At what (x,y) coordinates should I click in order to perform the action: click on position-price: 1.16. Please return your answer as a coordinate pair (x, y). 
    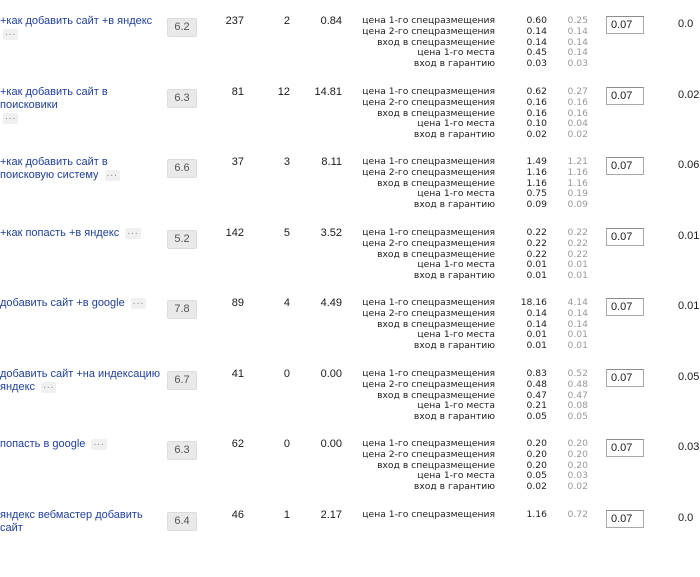
    Looking at the image, I should click on (536, 514).